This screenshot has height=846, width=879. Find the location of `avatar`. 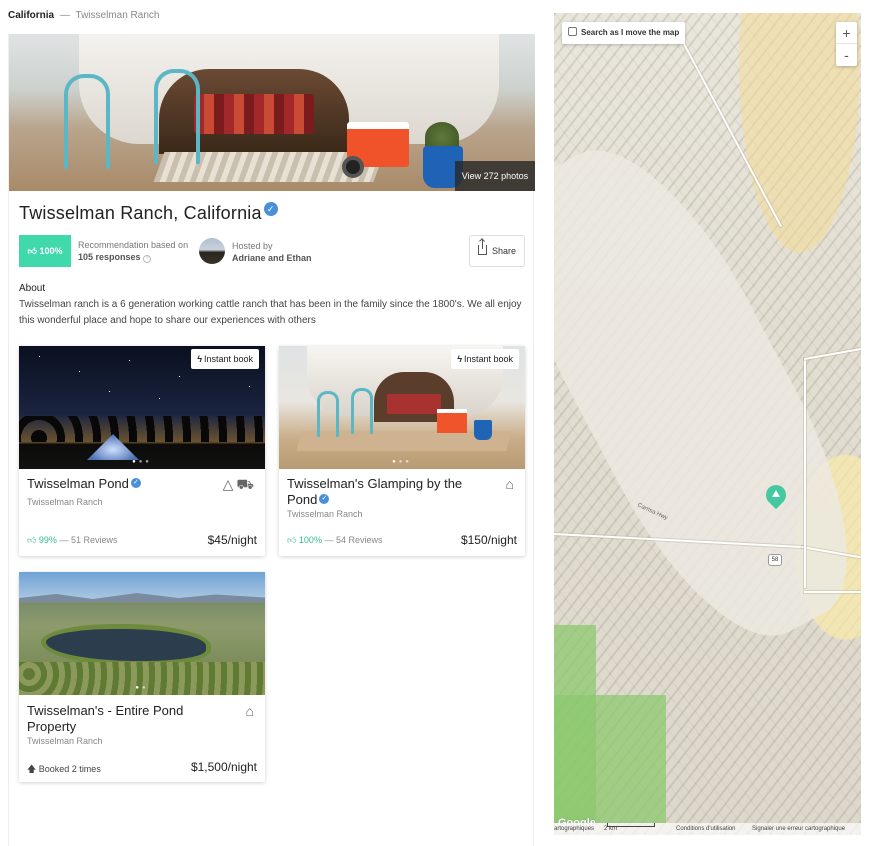

avatar is located at coordinates (212, 251).